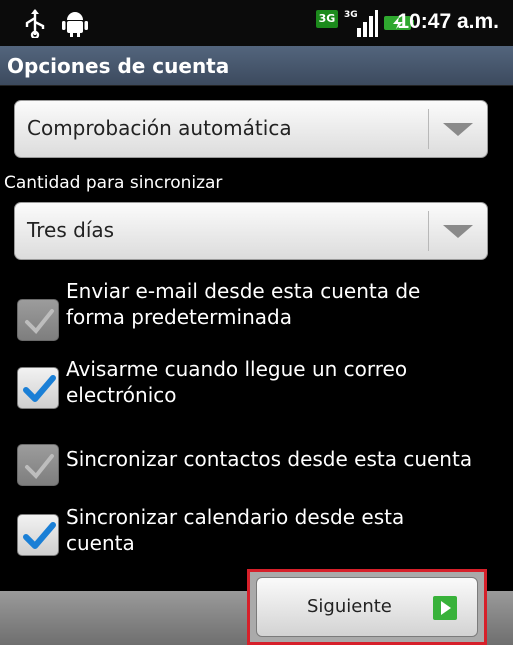  I want to click on option-label: Sincronizar calendario desde esta cuenta, so click(235, 530).